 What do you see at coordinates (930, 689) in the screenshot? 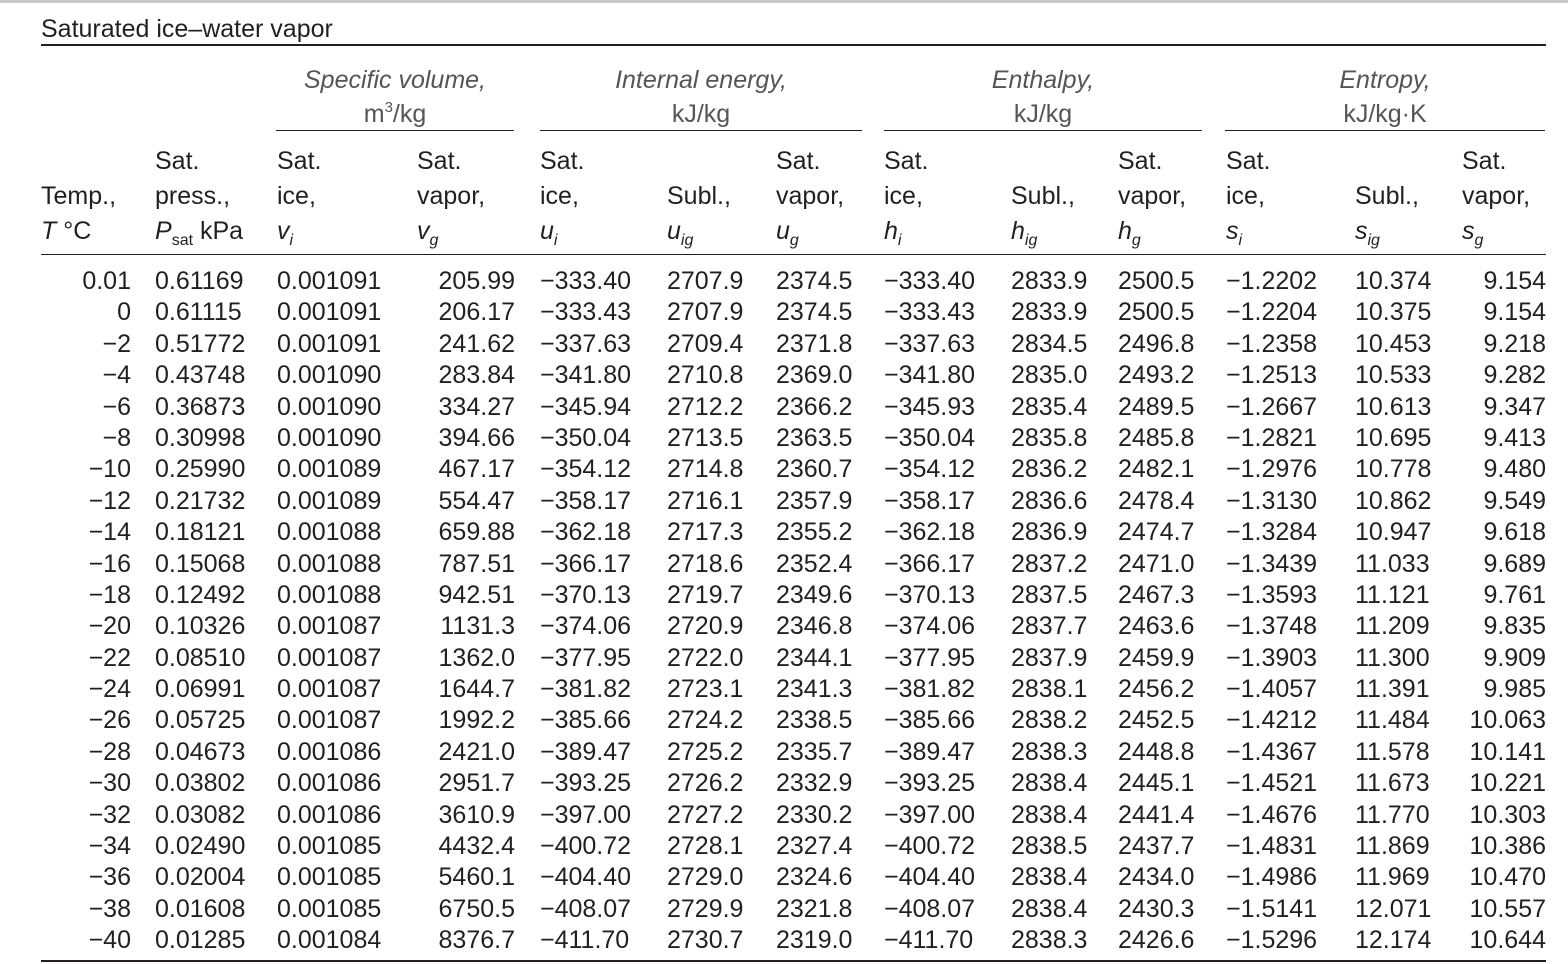
I see `table-cell: −381.82` at bounding box center [930, 689].